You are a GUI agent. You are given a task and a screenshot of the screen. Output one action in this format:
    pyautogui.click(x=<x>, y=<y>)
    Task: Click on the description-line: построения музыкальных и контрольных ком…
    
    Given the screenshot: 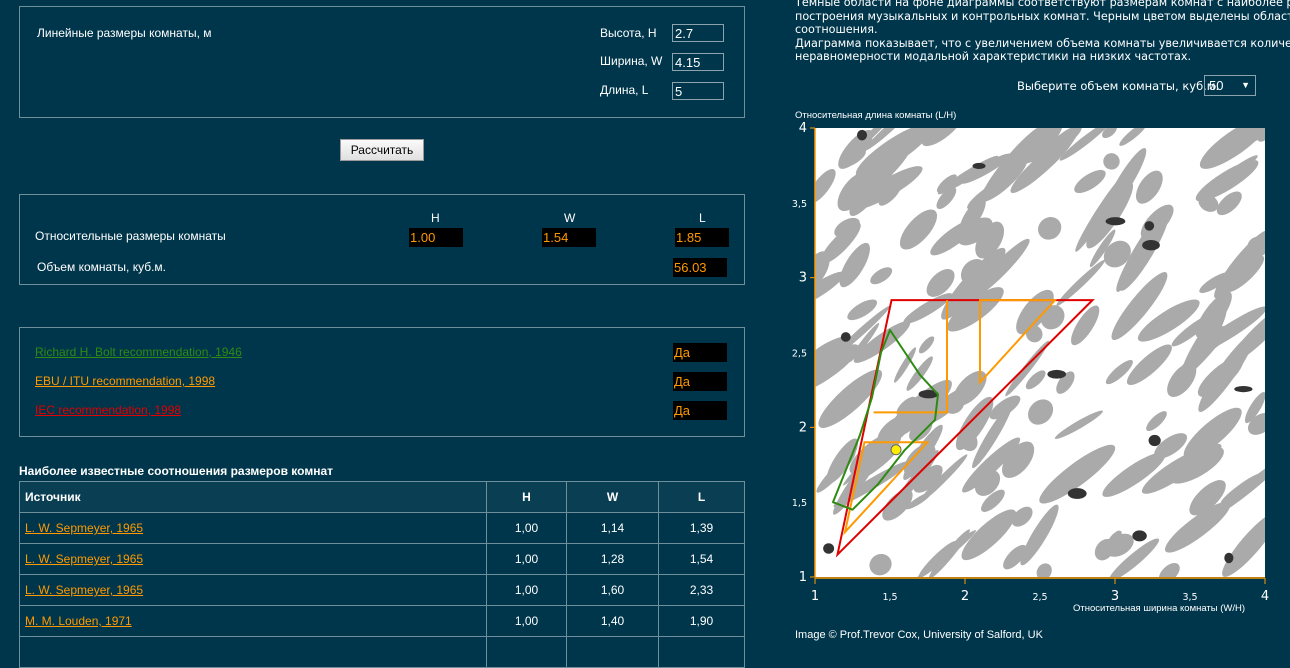 What is the action you would take?
    pyautogui.click(x=1042, y=16)
    